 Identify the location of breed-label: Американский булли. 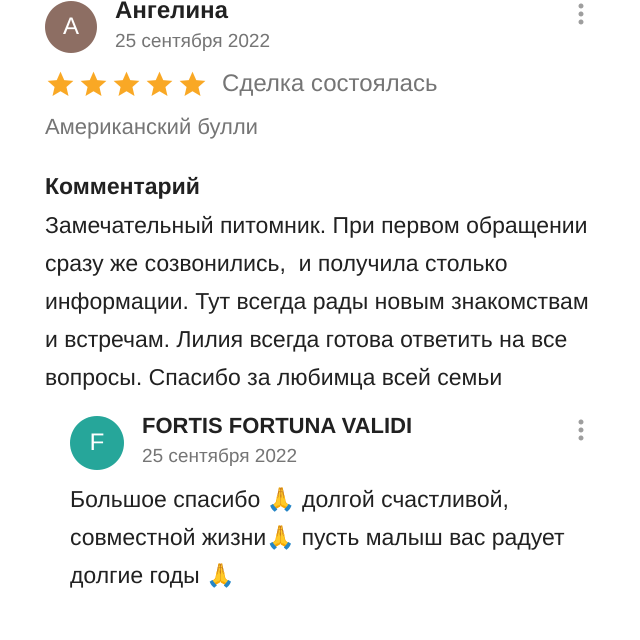
(151, 127).